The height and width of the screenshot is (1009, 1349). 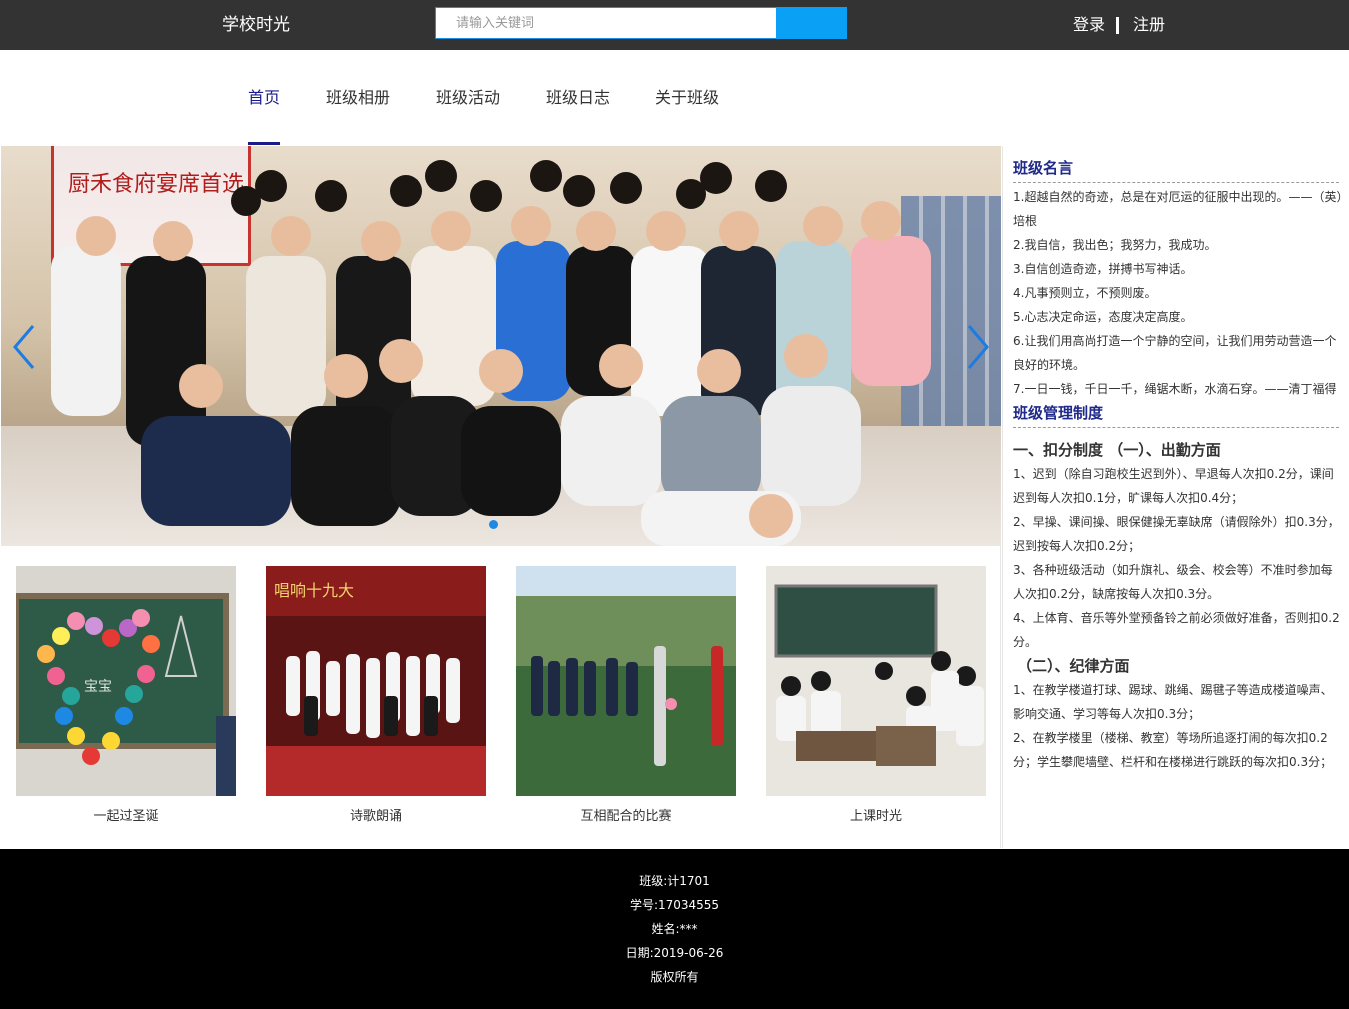 I want to click on carousel-next-button, so click(x=978, y=347).